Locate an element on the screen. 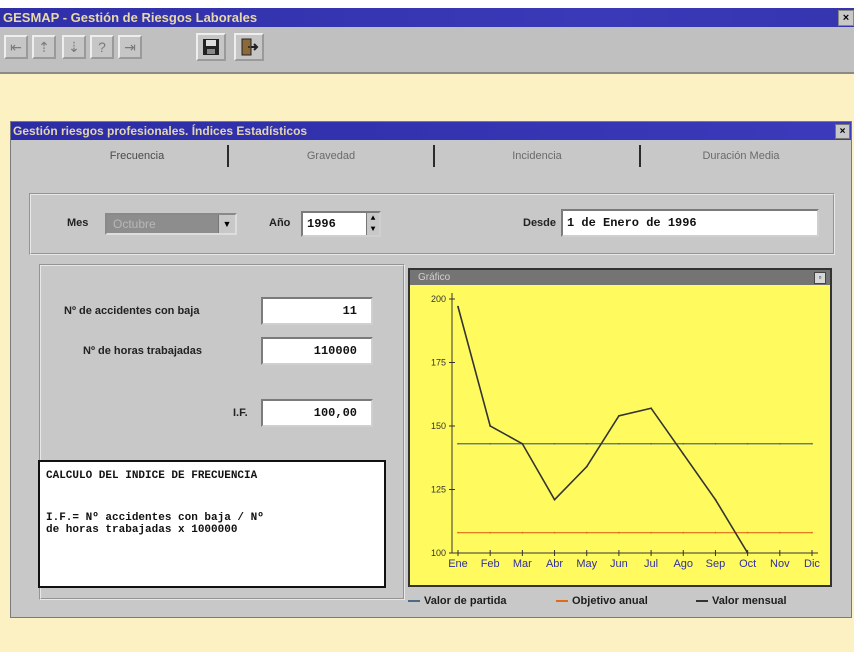 The width and height of the screenshot is (854, 652). exit-door-icon is located at coordinates (250, 47).